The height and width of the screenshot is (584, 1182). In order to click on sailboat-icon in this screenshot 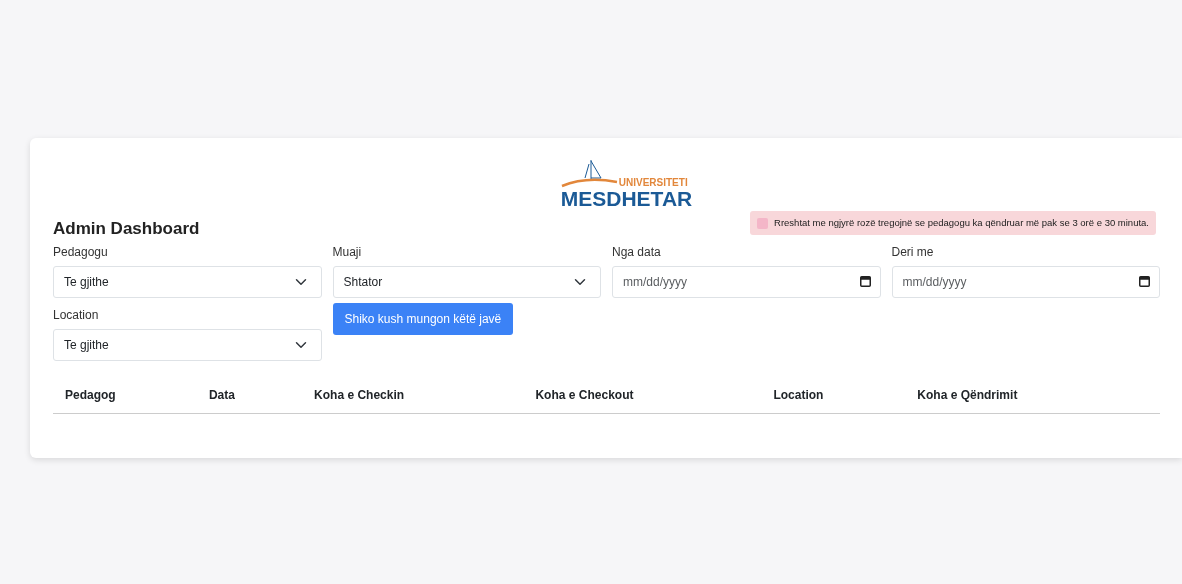, I will do `click(589, 173)`.